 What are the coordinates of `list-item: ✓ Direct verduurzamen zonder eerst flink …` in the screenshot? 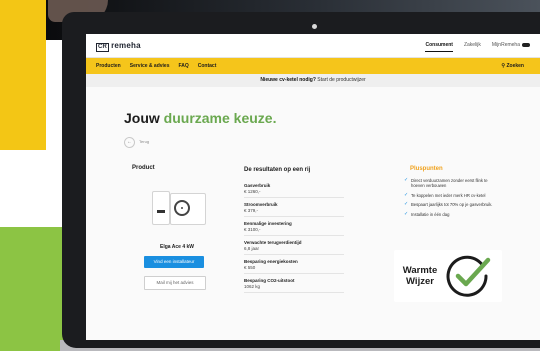 It's located at (450, 183).